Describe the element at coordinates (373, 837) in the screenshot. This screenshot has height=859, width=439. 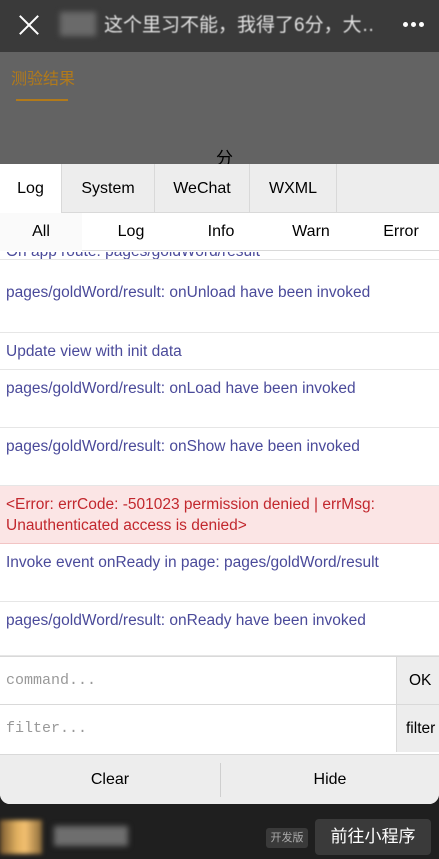
I see `goto-miniprogram-button: 前往小程序` at that location.